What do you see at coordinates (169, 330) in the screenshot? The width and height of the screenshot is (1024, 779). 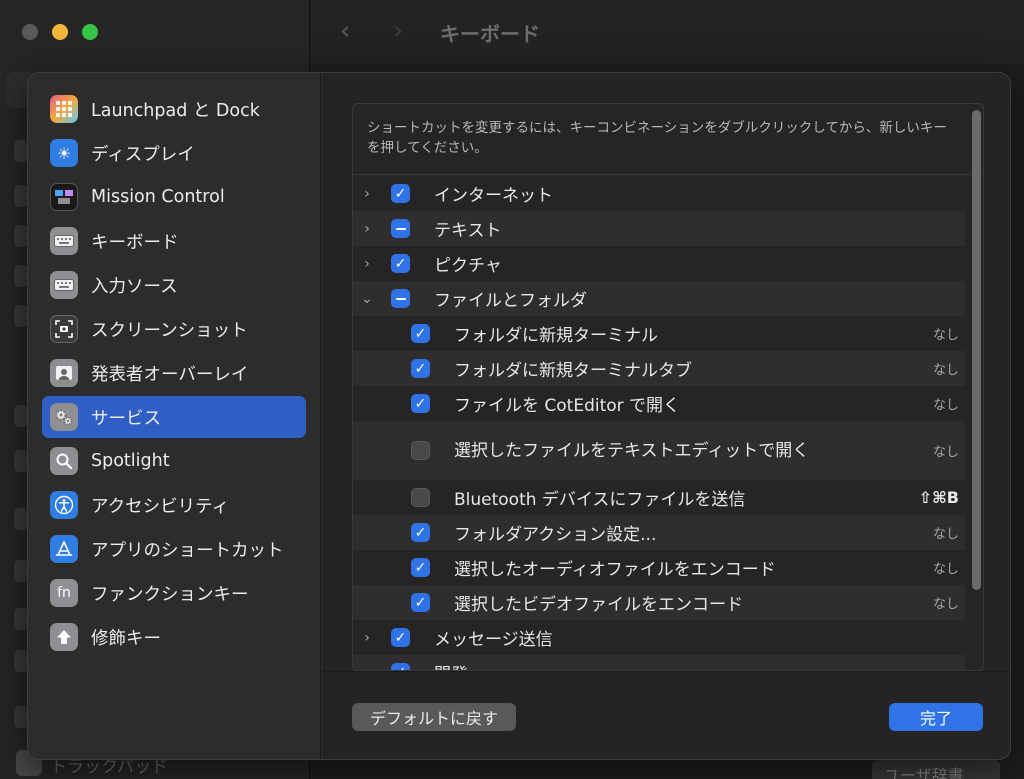 I see `sidebar-item-label: スクリーンショット` at bounding box center [169, 330].